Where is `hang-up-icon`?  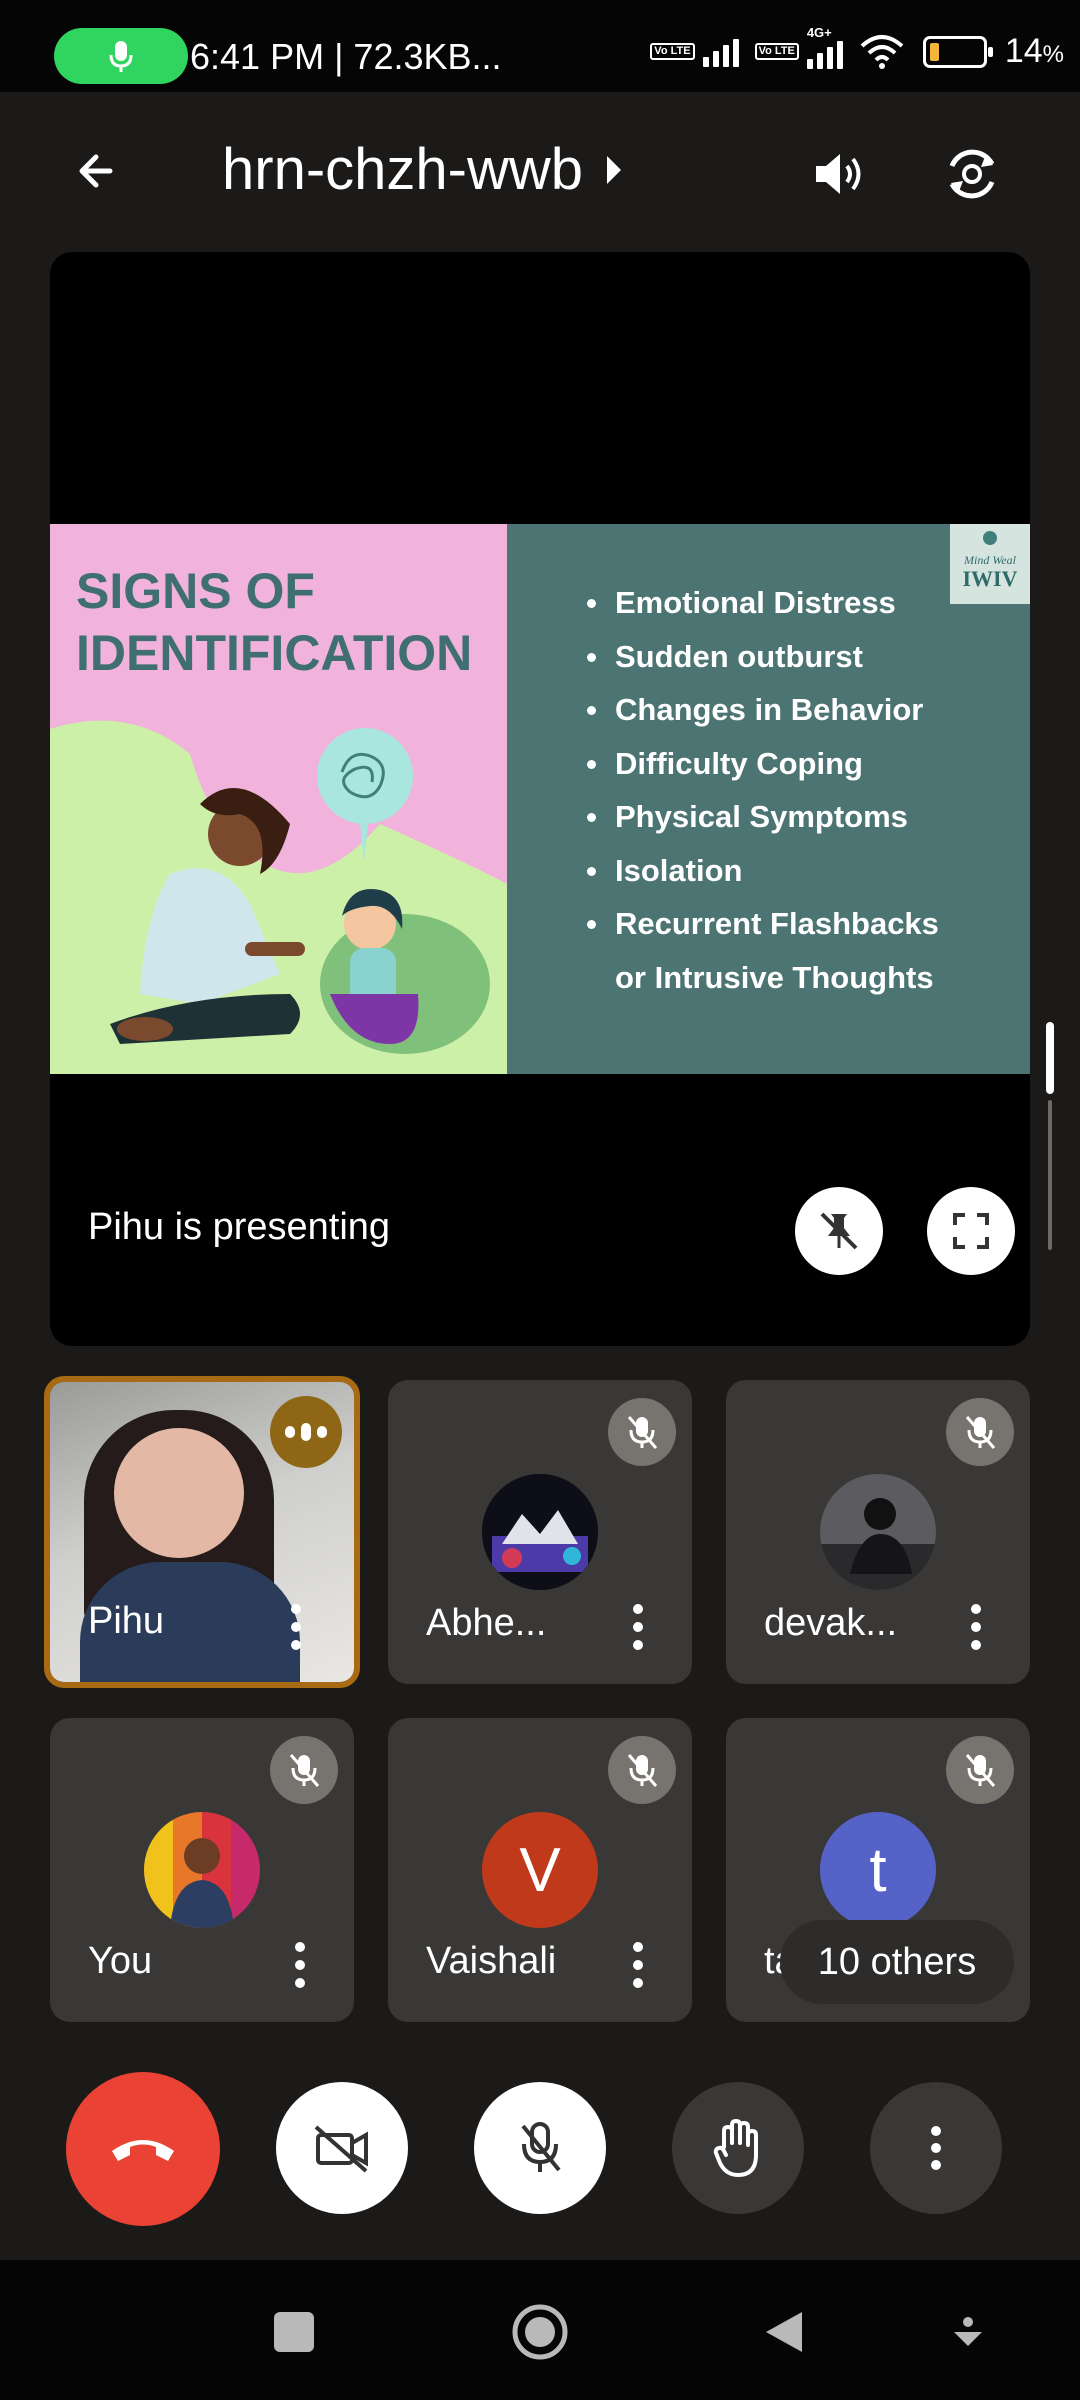 hang-up-icon is located at coordinates (143, 2150).